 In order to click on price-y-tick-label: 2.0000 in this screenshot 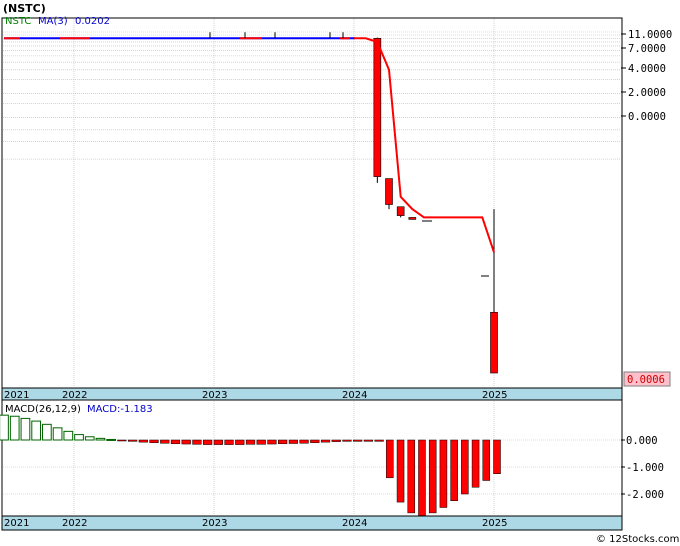, I will do `click(647, 93)`.